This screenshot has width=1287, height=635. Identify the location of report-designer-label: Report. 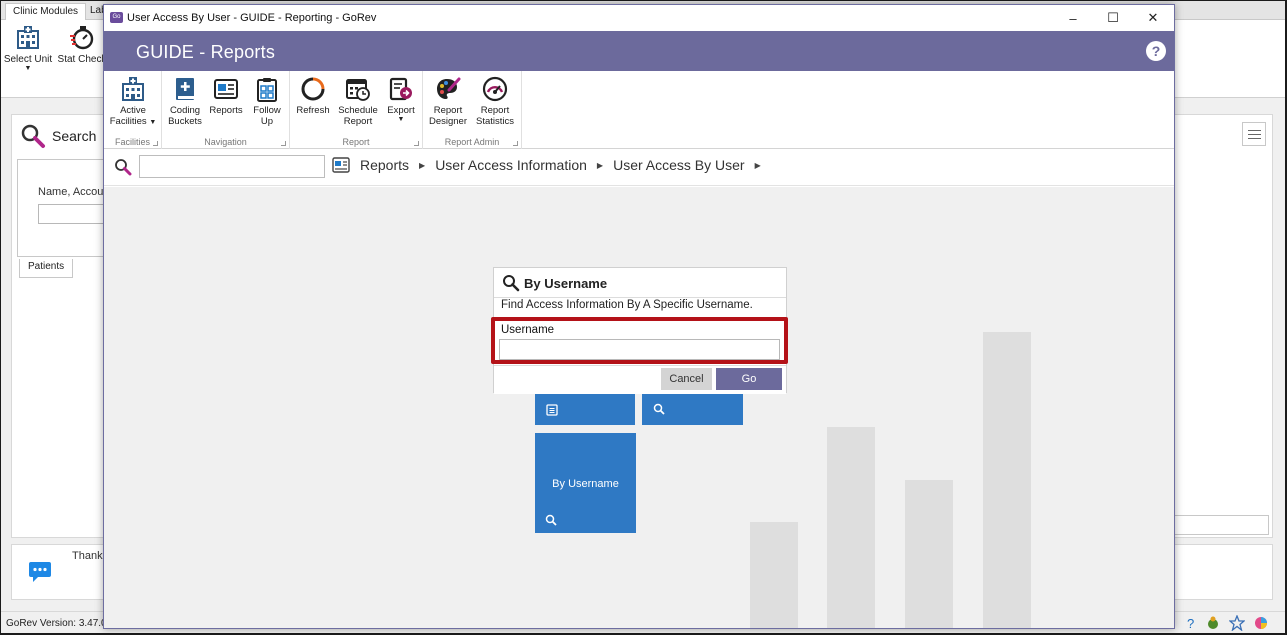
(448, 110).